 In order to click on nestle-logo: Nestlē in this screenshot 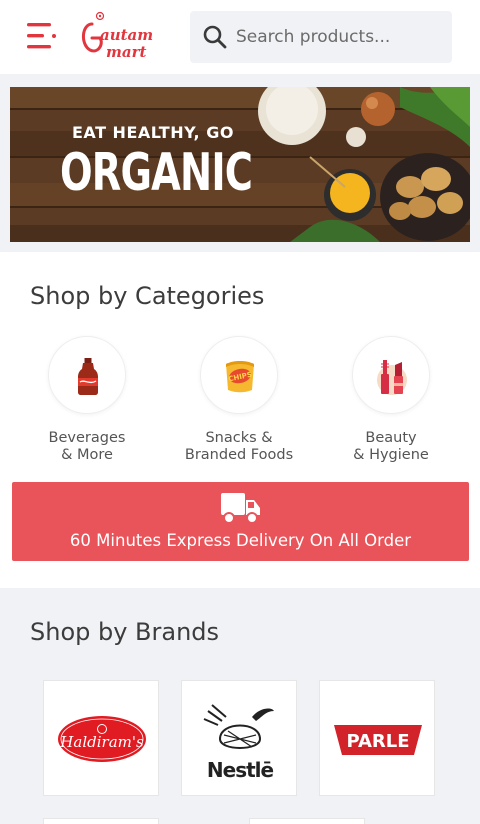, I will do `click(239, 743)`.